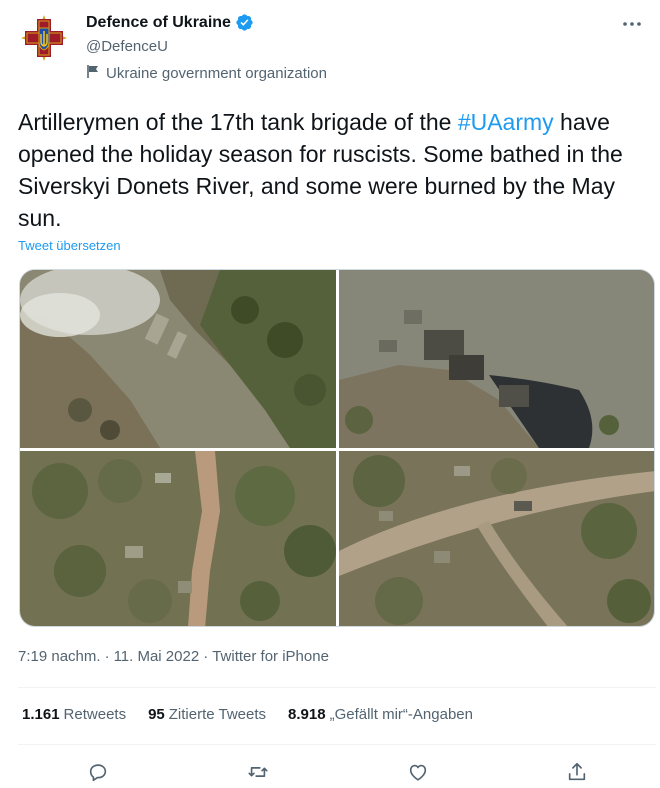 The height and width of the screenshot is (788, 660). I want to click on heart-icon, so click(418, 772).